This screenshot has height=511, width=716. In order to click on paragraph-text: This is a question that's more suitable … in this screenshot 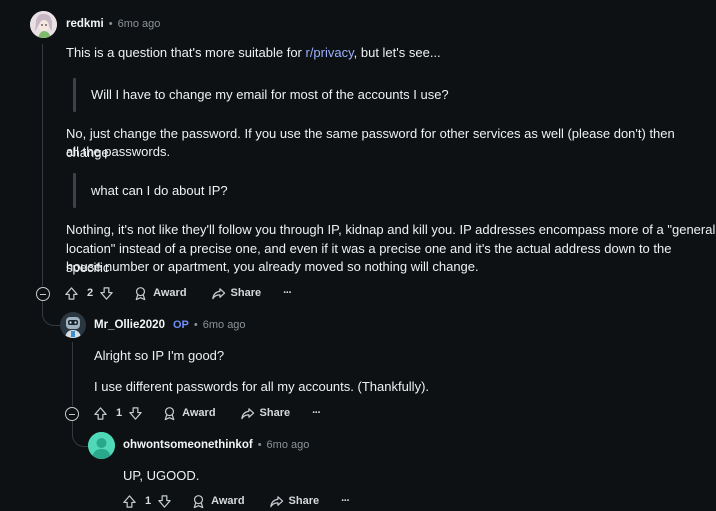, I will do `click(186, 52)`.